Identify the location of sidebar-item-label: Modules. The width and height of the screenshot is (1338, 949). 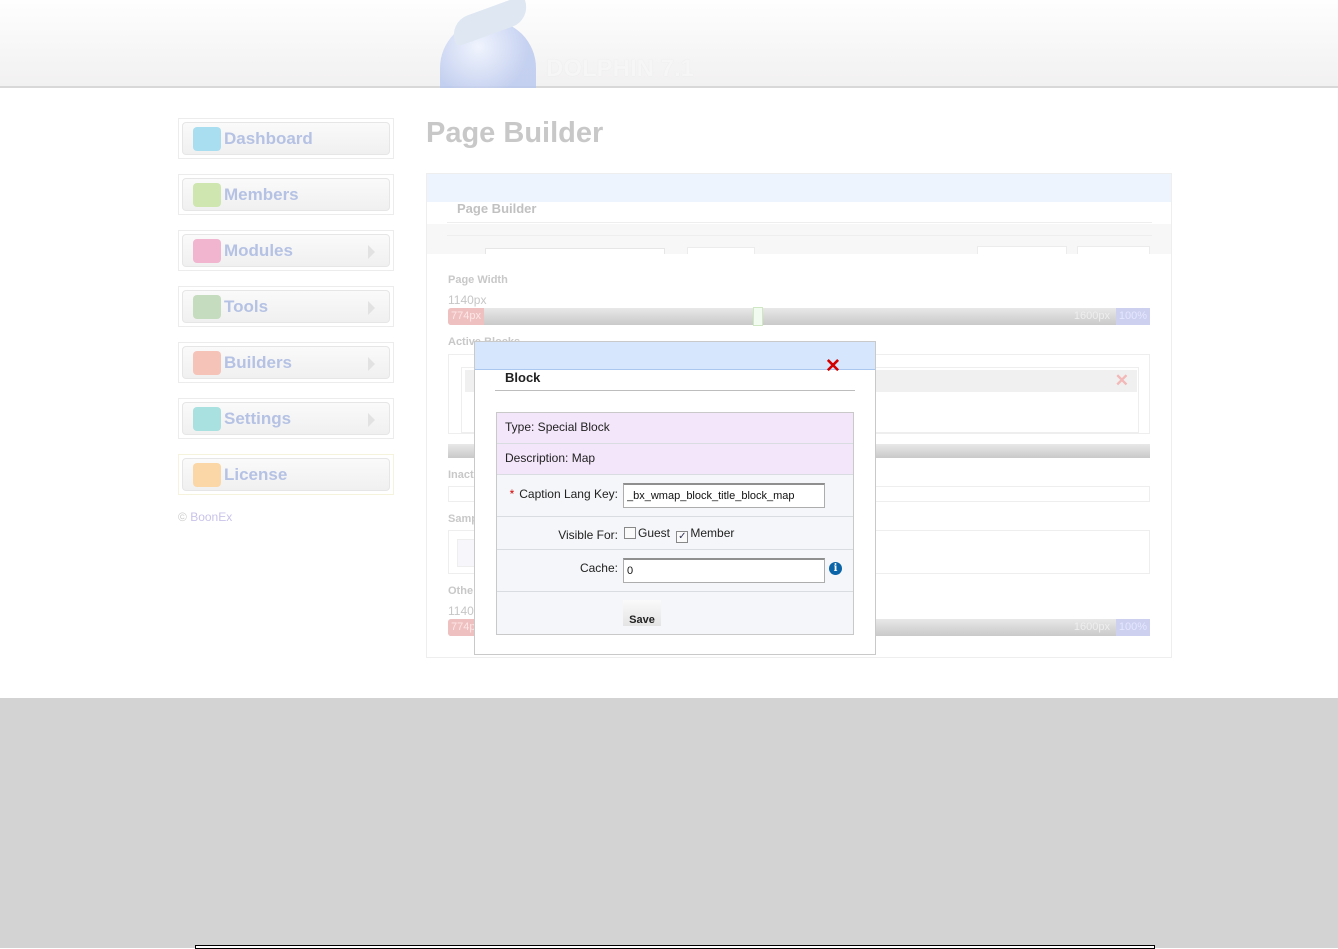
(258, 250).